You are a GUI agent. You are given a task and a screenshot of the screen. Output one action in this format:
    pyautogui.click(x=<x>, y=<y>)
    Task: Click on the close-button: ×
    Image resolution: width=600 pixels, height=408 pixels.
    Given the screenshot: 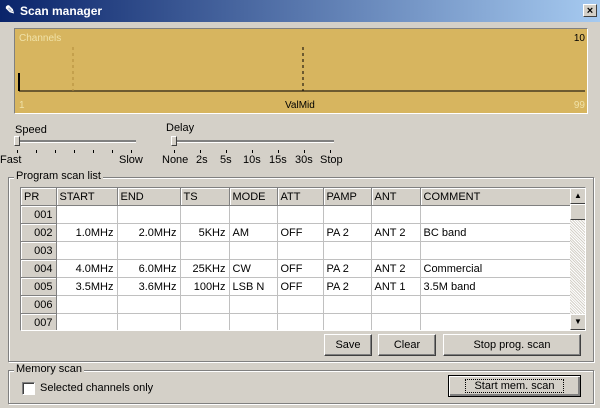 What is the action you would take?
    pyautogui.click(x=590, y=10)
    